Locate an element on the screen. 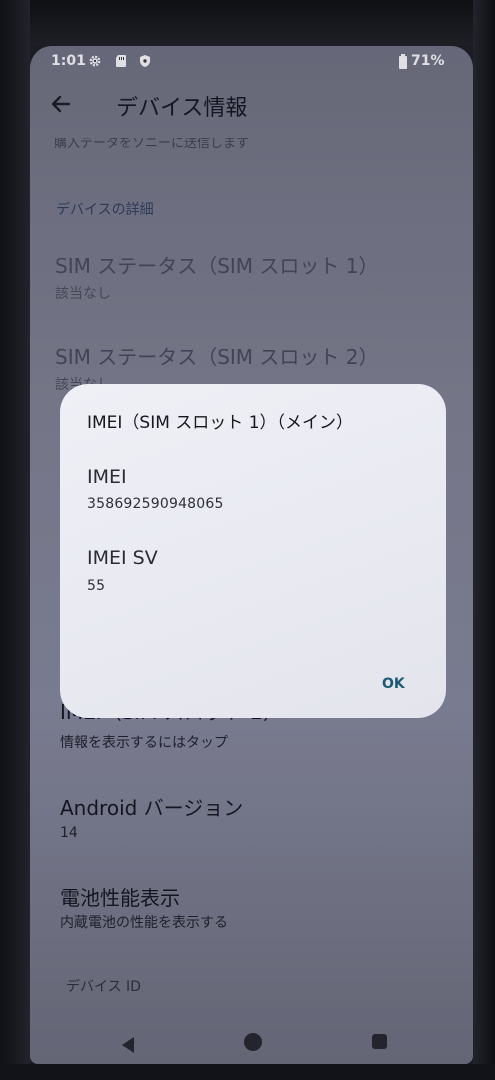 This screenshot has height=1080, width=495. ok-button: OK is located at coordinates (393, 684).